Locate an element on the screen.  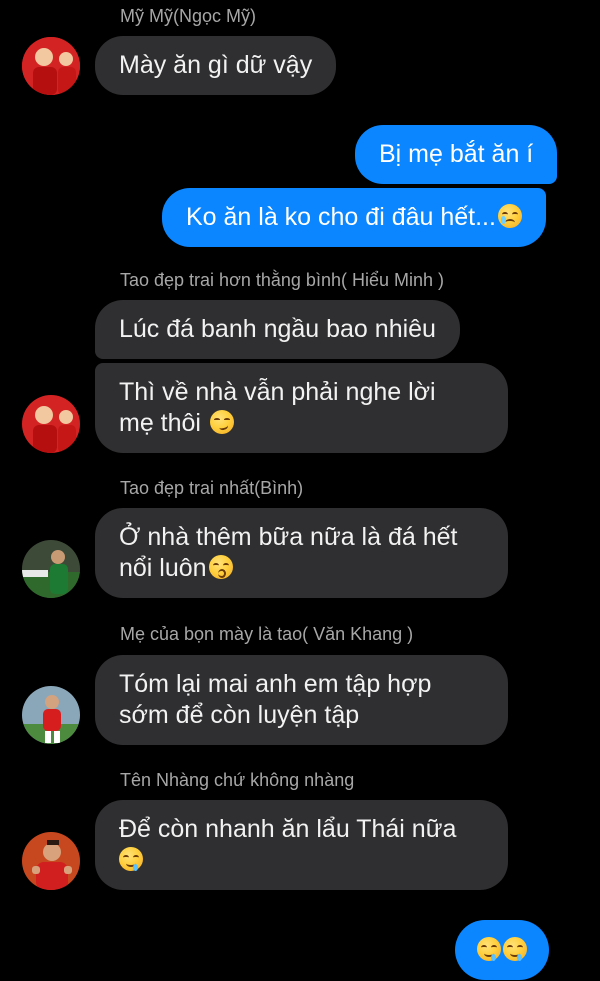
message-bubble-outgoing: Bị mẹ bắt ăn í is located at coordinates (456, 154).